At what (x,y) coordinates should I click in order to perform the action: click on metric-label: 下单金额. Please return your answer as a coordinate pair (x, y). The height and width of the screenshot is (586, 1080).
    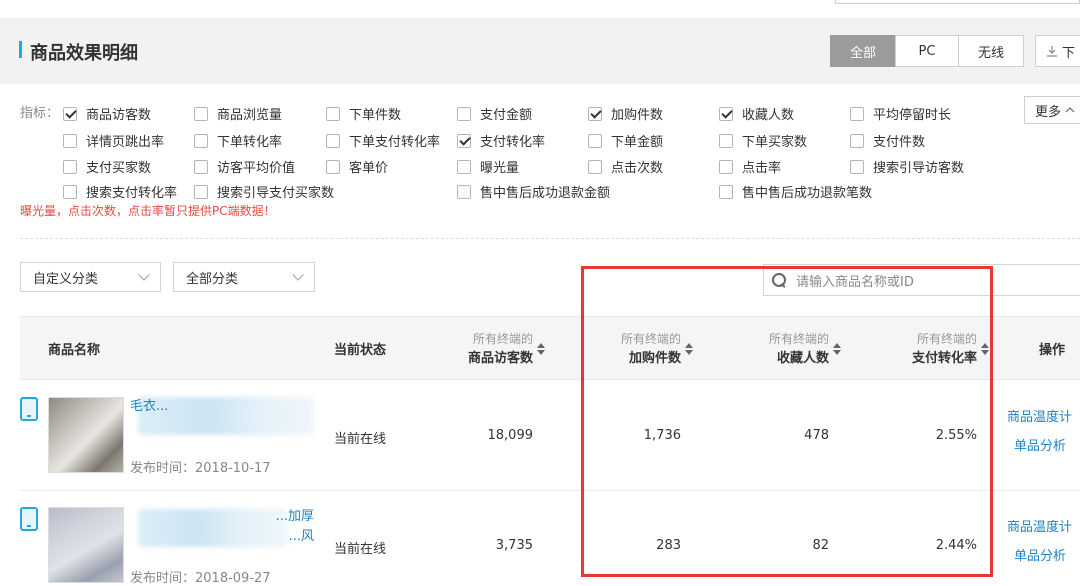
    Looking at the image, I should click on (637, 142).